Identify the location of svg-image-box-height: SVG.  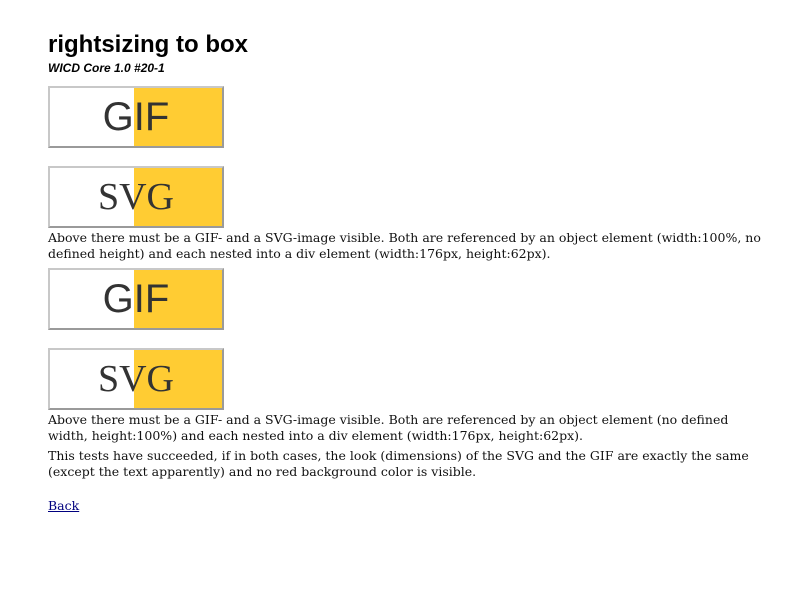
(136, 379).